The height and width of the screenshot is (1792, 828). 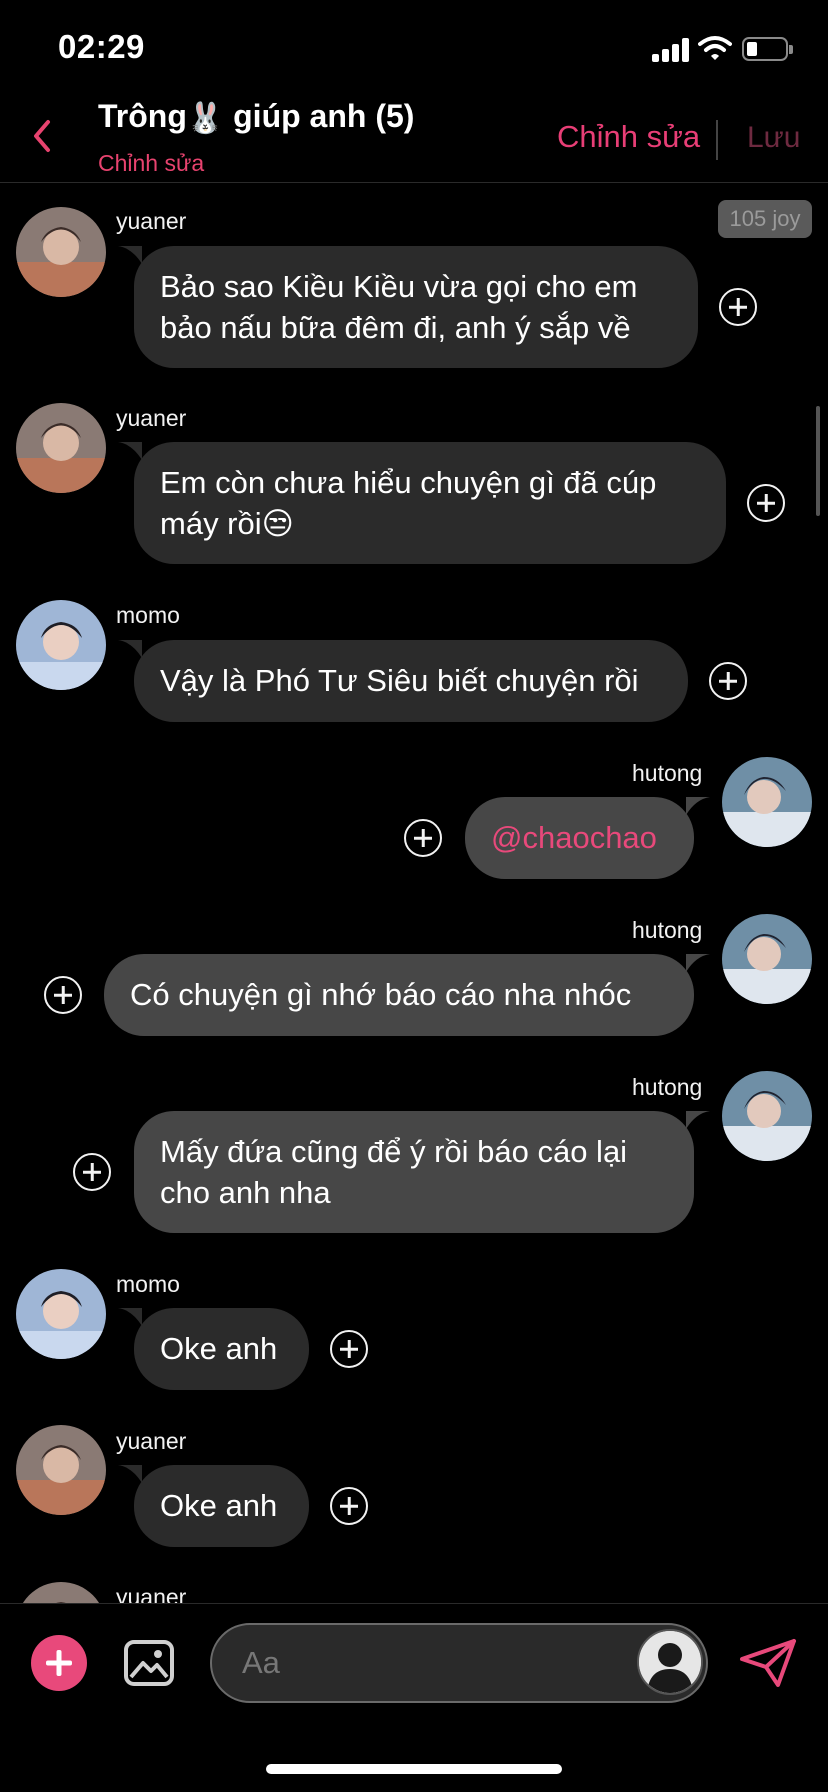 I want to click on send-icon, so click(x=768, y=1663).